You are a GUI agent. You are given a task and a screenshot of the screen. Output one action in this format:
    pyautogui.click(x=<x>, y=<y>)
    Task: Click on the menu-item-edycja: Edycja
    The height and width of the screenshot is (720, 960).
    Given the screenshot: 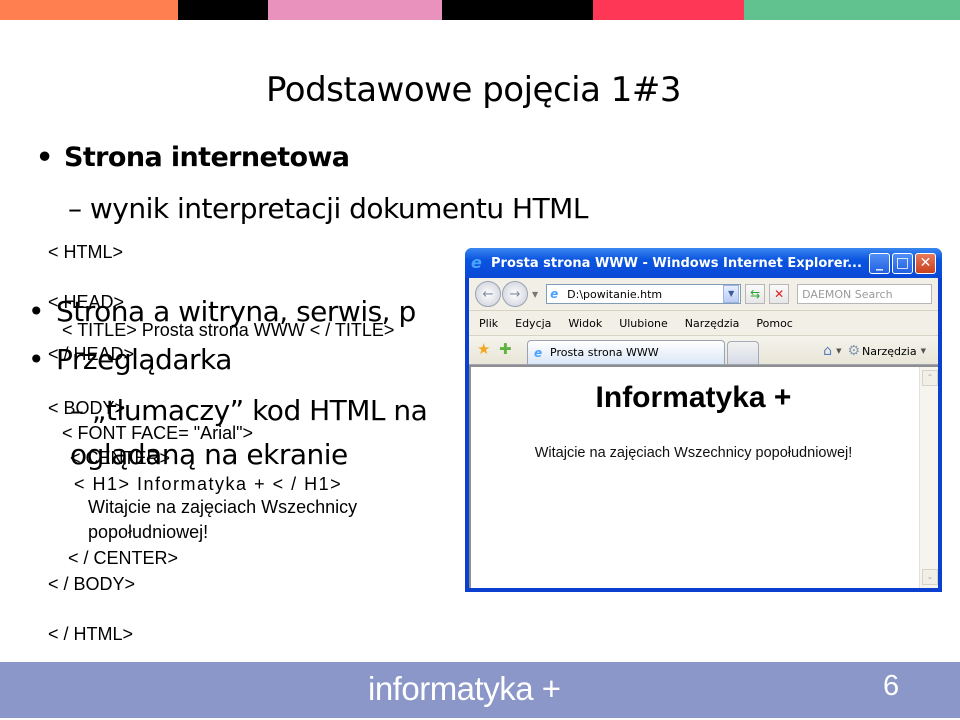 What is the action you would take?
    pyautogui.click(x=533, y=323)
    